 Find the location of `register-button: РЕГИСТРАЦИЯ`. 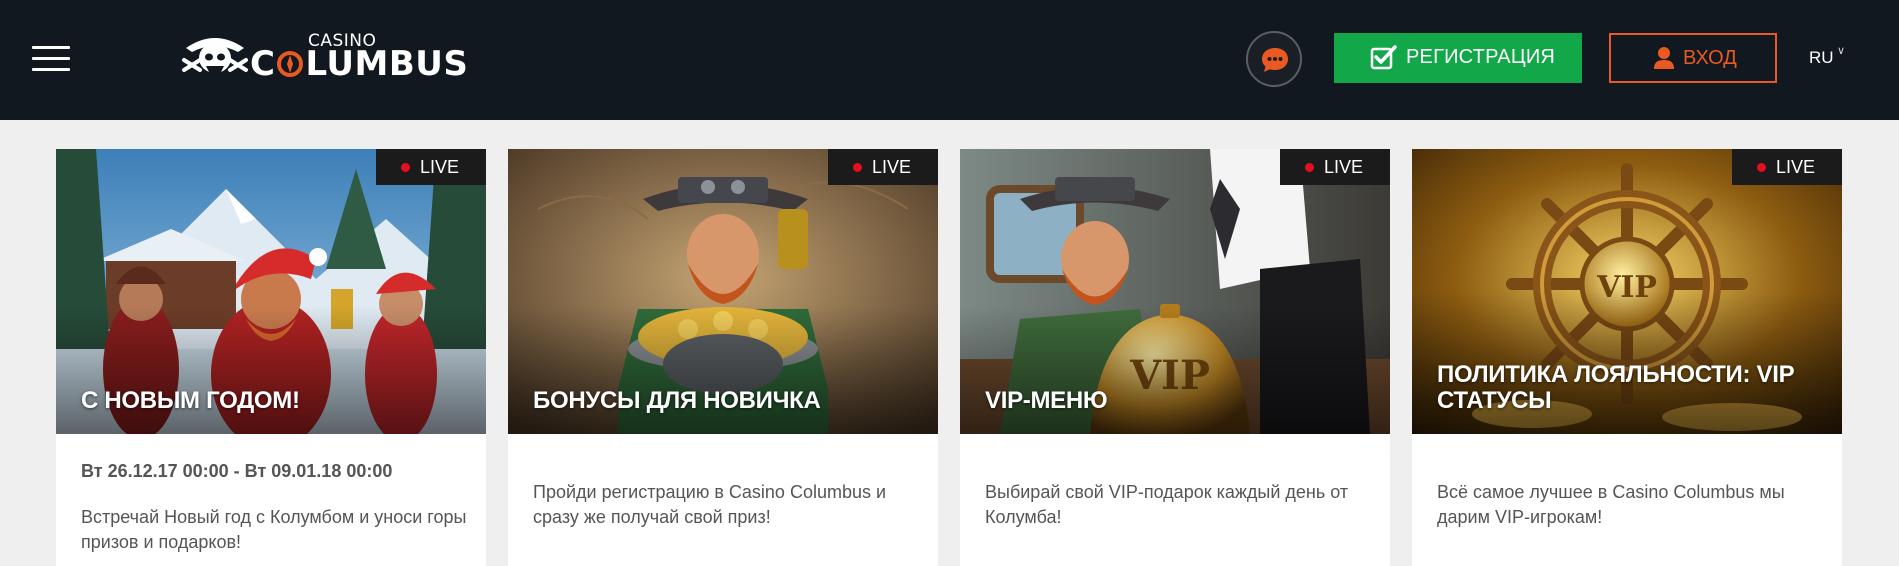

register-button: РЕГИСТРАЦИЯ is located at coordinates (1458, 58).